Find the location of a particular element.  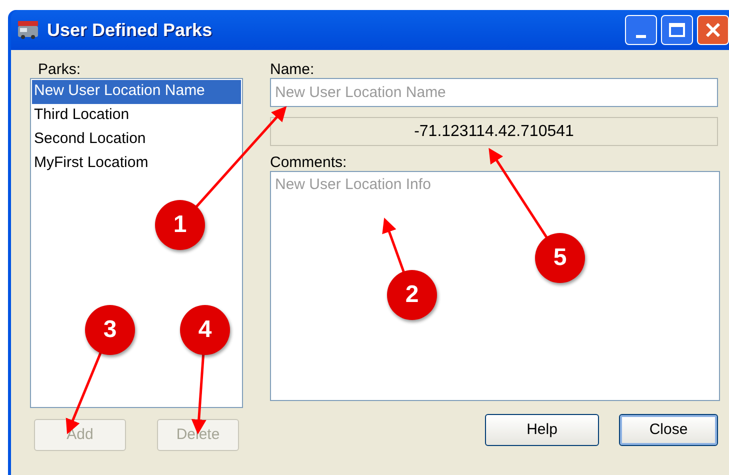

close-button is located at coordinates (713, 30).